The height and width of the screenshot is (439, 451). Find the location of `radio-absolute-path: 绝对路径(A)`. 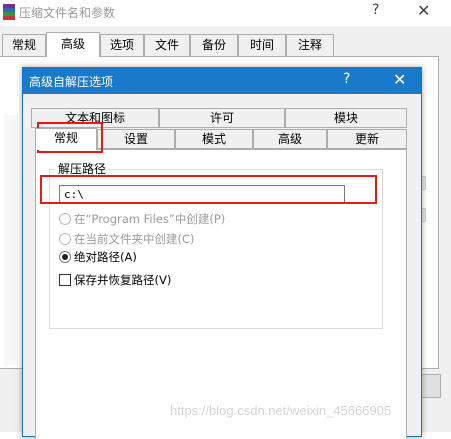

radio-absolute-path: 绝对路径(A) is located at coordinates (98, 257).